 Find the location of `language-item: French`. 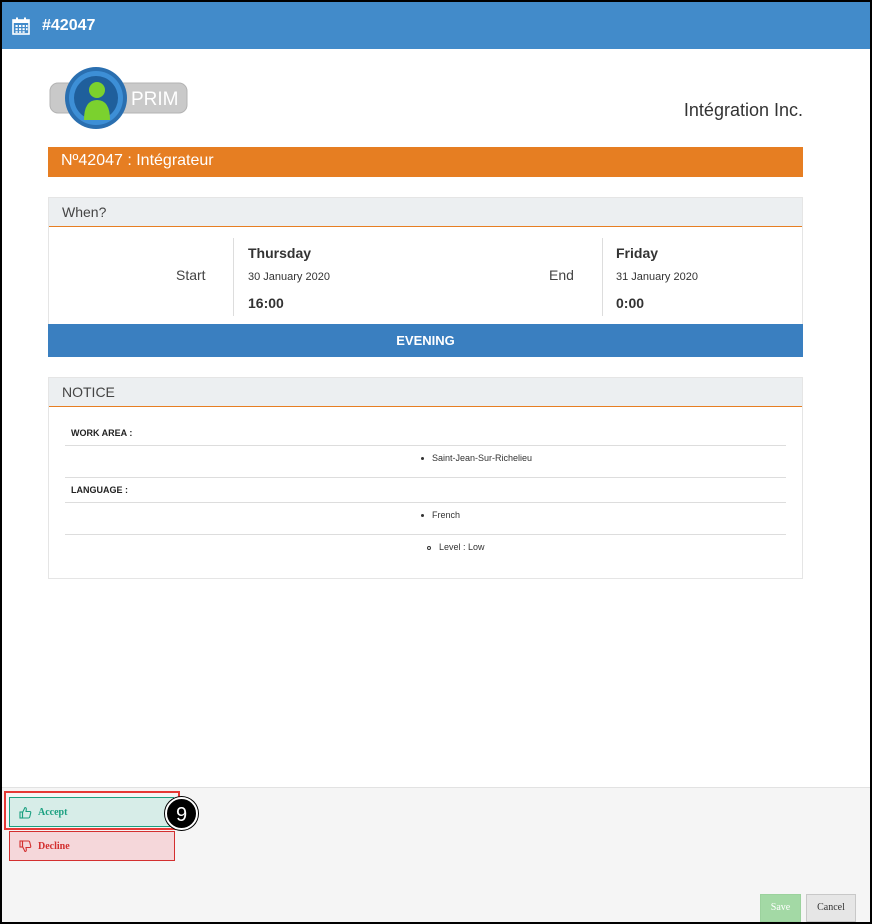

language-item: French is located at coordinates (440, 515).